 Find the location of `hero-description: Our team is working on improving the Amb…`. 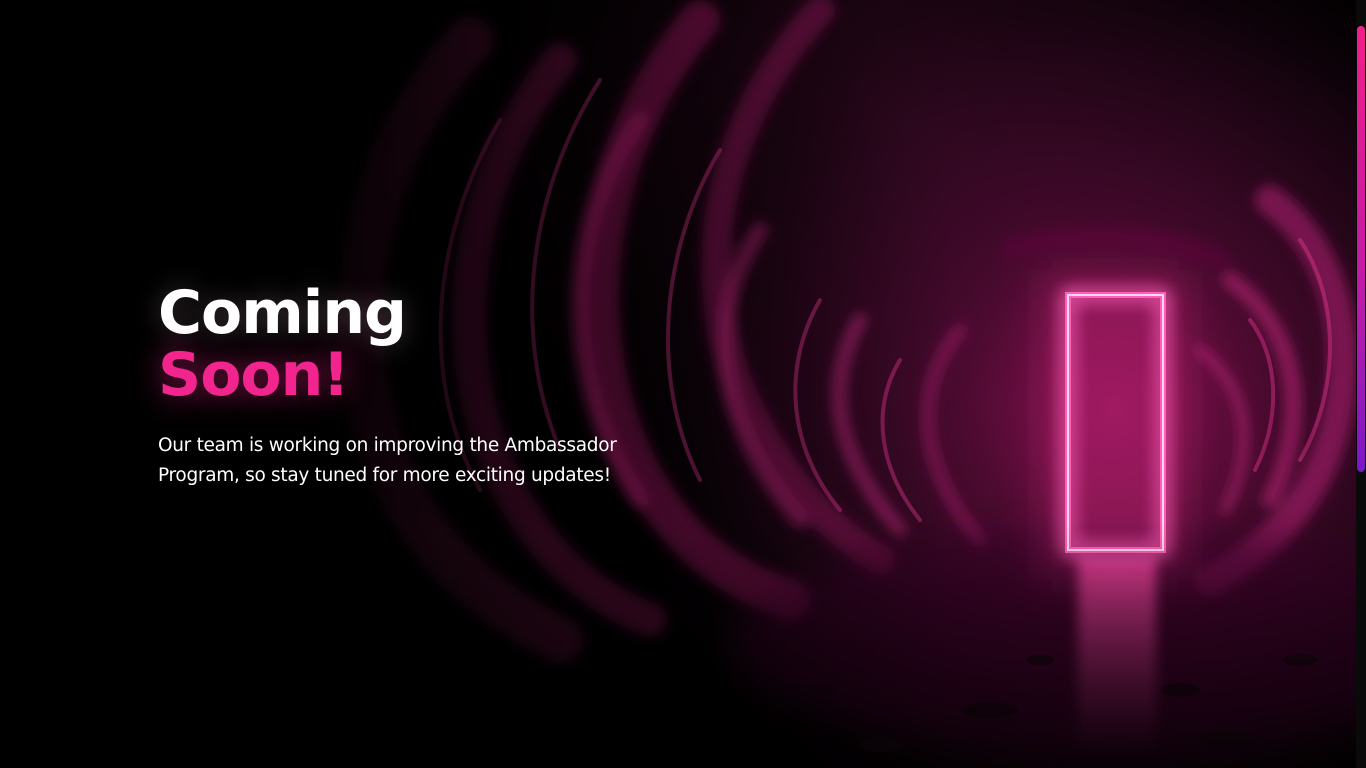

hero-description: Our team is working on improving the Amb… is located at coordinates (387, 460).